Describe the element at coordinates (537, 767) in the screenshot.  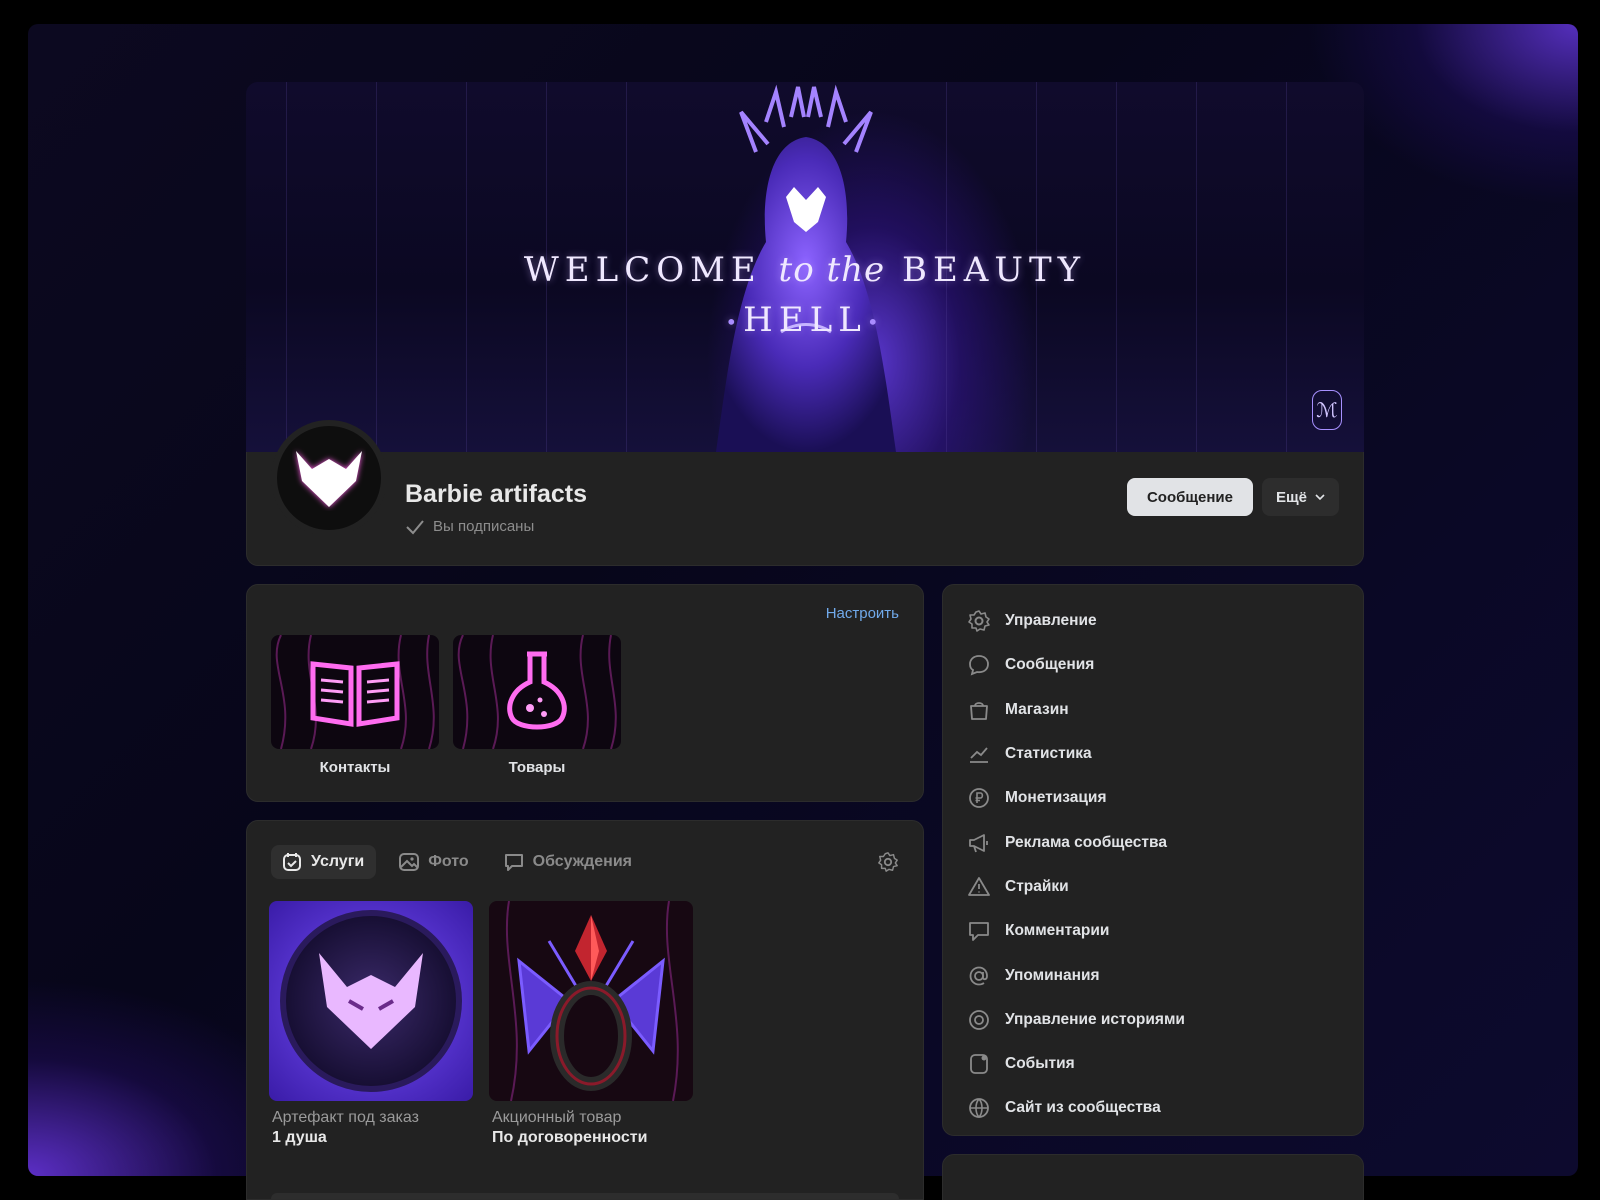
I see `app-label-products: Товары` at that location.